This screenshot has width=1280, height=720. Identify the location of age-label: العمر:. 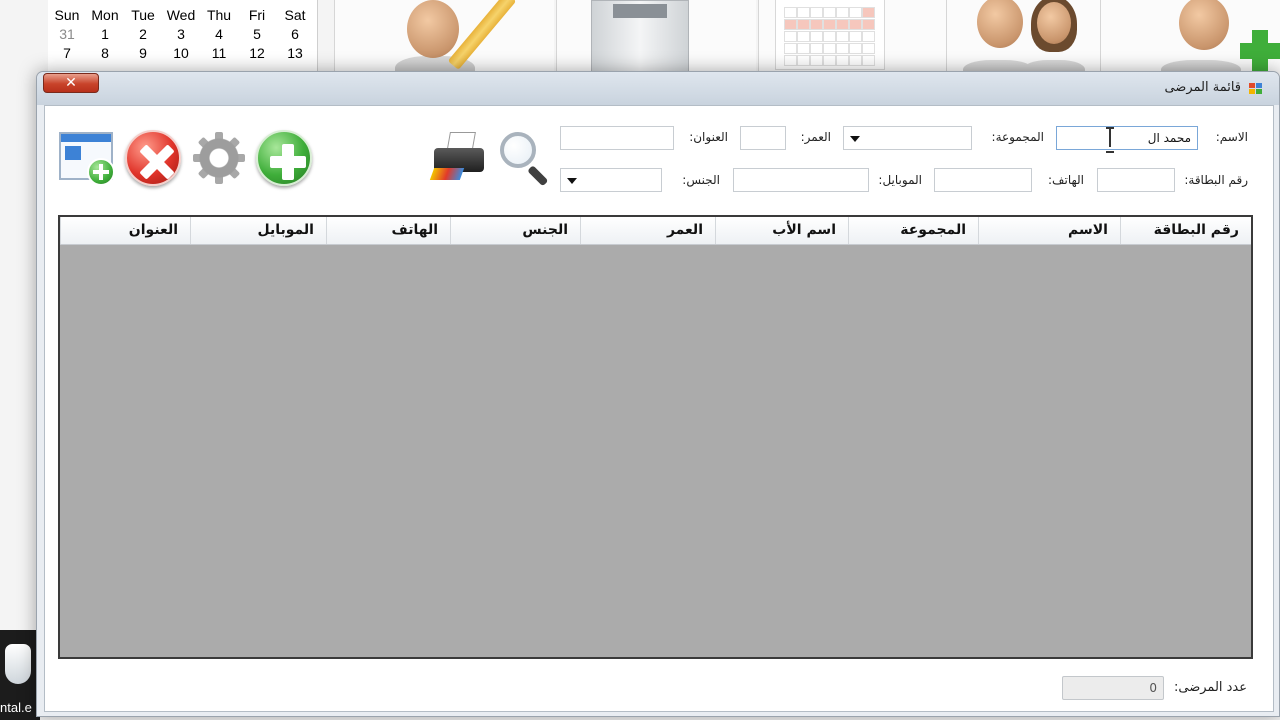
(815, 137).